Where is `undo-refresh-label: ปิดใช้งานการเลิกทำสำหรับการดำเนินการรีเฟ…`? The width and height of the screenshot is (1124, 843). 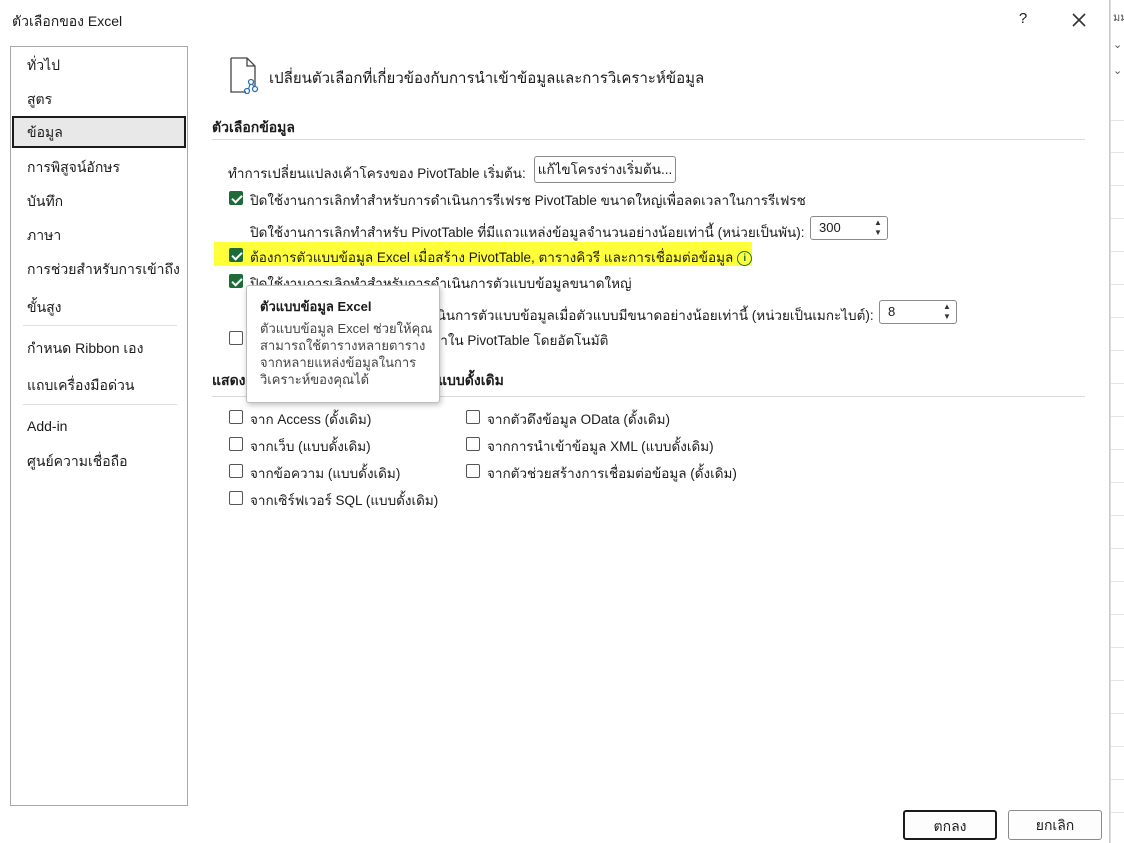 undo-refresh-label: ปิดใช้งานการเลิกทำสำหรับการดำเนินการรีเฟ… is located at coordinates (528, 200).